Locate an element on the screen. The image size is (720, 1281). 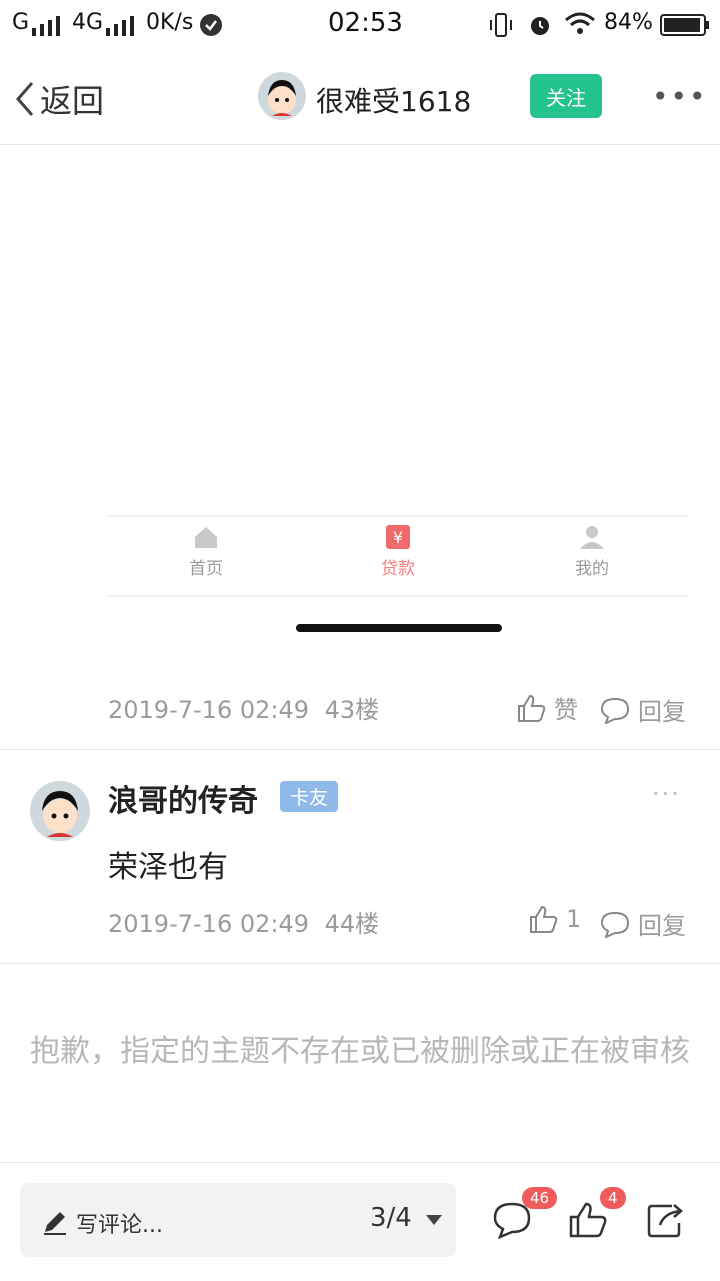
more-menu-button: ••• is located at coordinates (680, 96).